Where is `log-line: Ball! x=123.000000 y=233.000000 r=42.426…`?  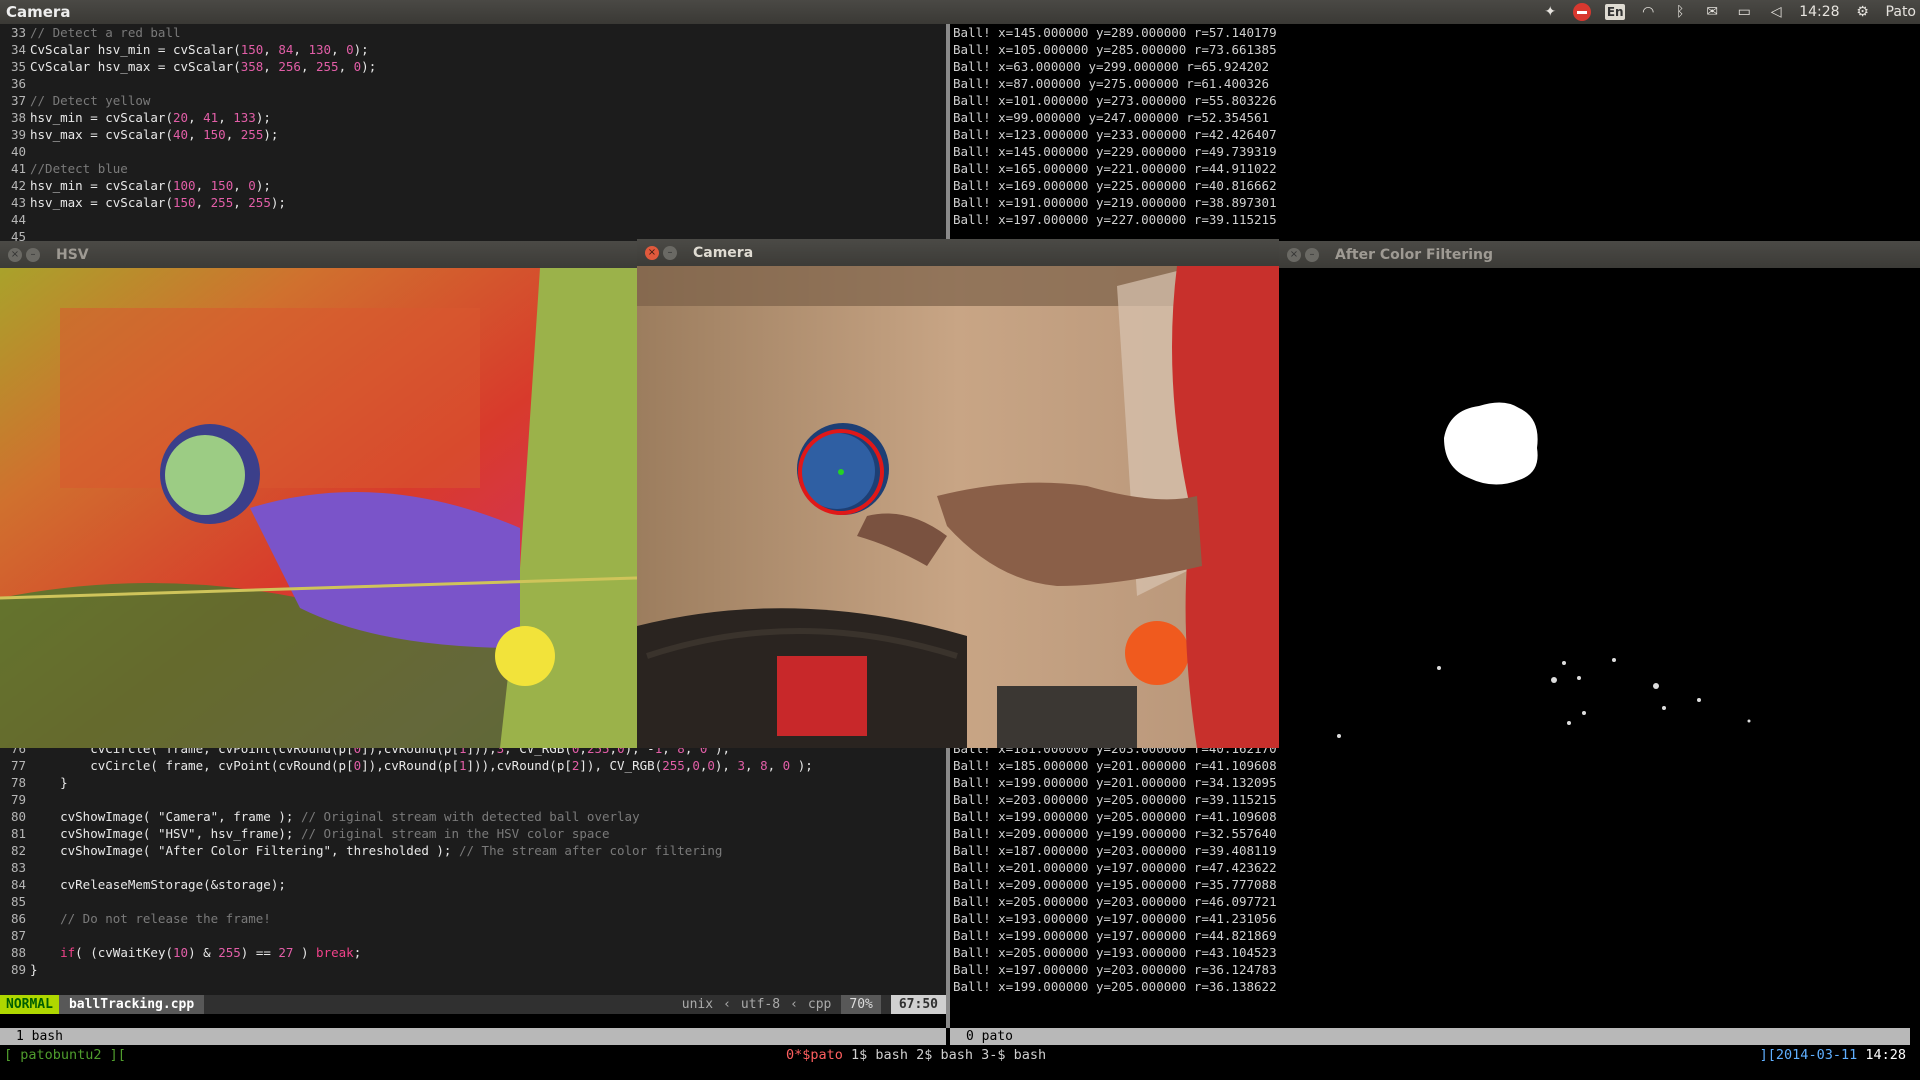 log-line: Ball! x=123.000000 y=233.000000 r=42.426… is located at coordinates (1115, 134).